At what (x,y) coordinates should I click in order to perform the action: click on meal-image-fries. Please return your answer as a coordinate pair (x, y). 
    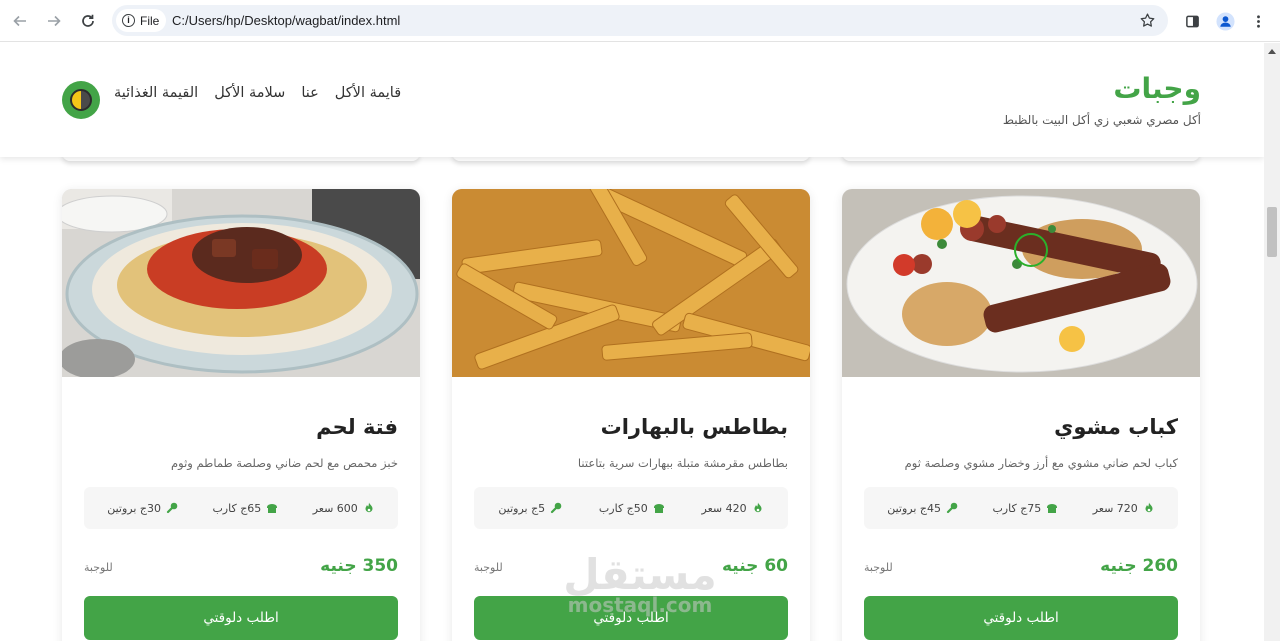
    Looking at the image, I should click on (631, 283).